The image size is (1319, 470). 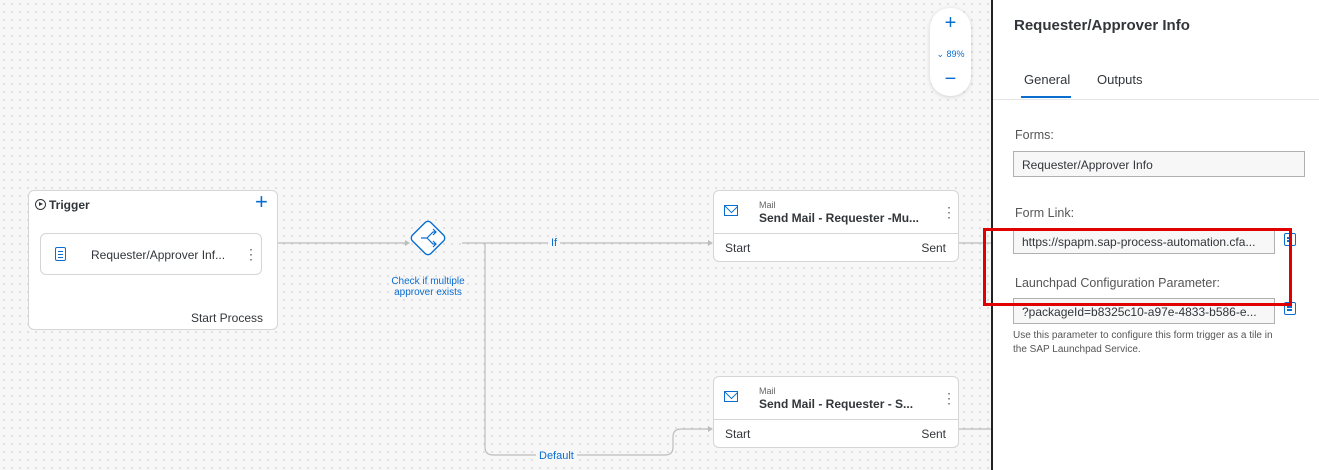 I want to click on trigger-title: Trigger, so click(x=69, y=205).